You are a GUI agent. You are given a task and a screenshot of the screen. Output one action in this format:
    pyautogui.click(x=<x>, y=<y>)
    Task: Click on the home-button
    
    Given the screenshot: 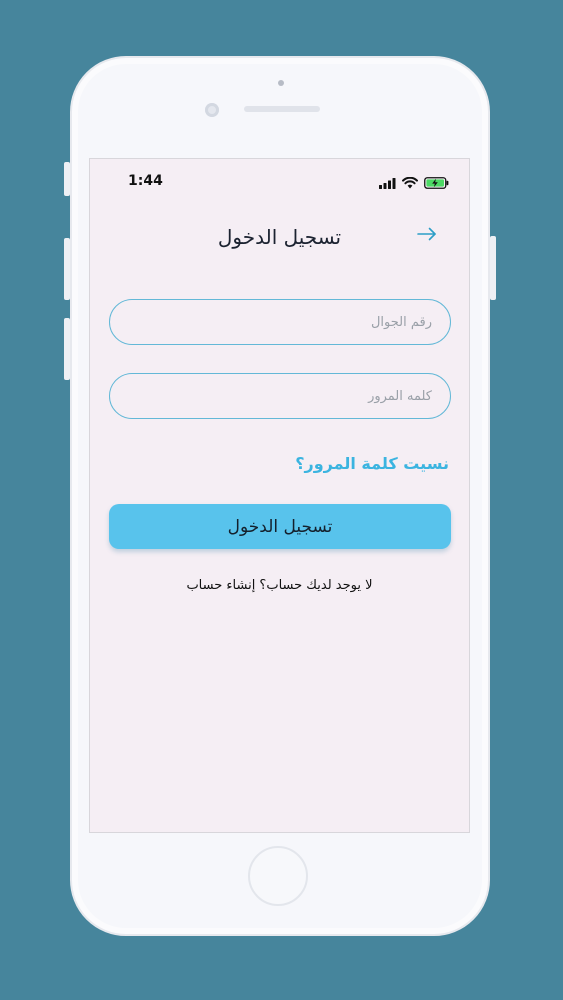 What is the action you would take?
    pyautogui.click(x=278, y=876)
    